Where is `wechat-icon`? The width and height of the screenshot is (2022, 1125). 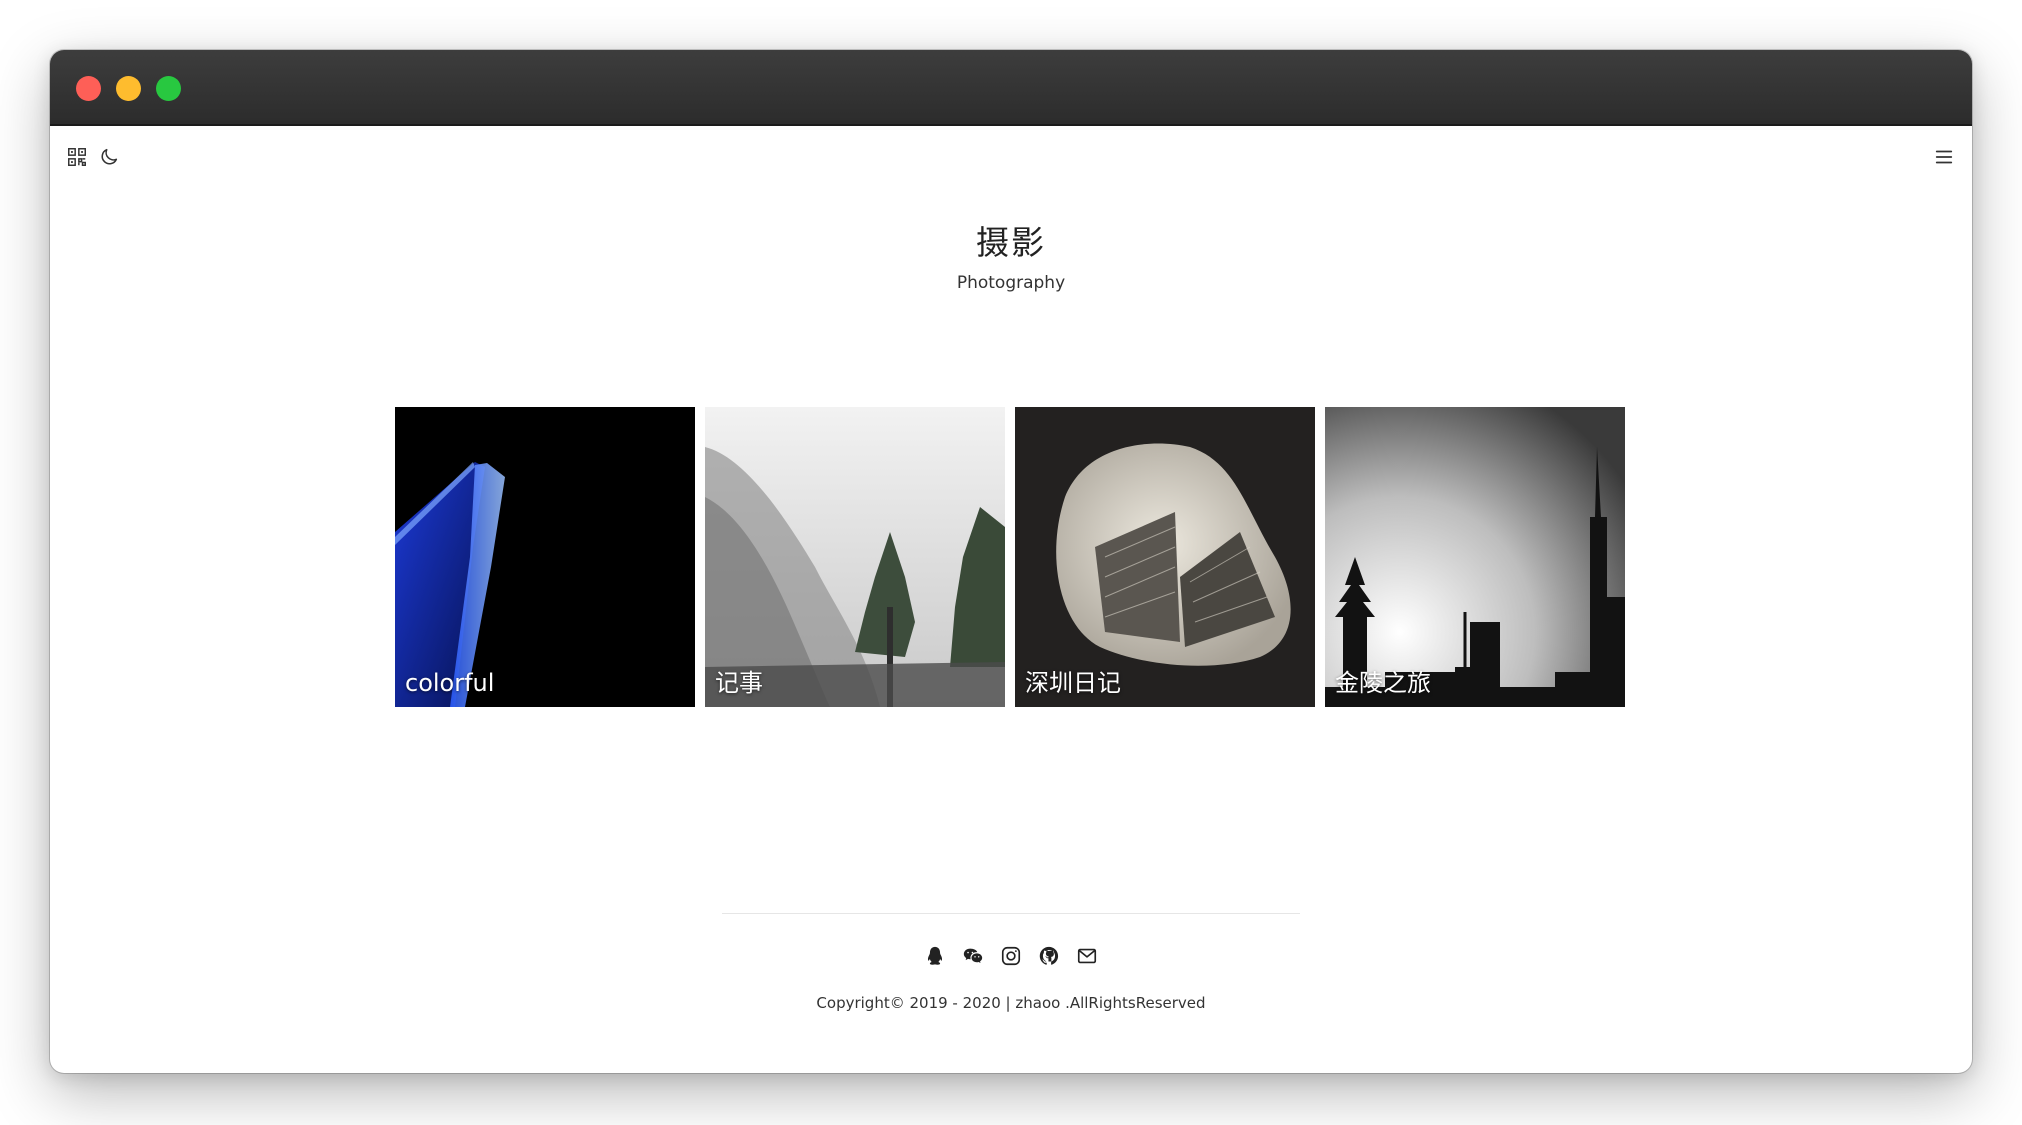 wechat-icon is located at coordinates (973, 956).